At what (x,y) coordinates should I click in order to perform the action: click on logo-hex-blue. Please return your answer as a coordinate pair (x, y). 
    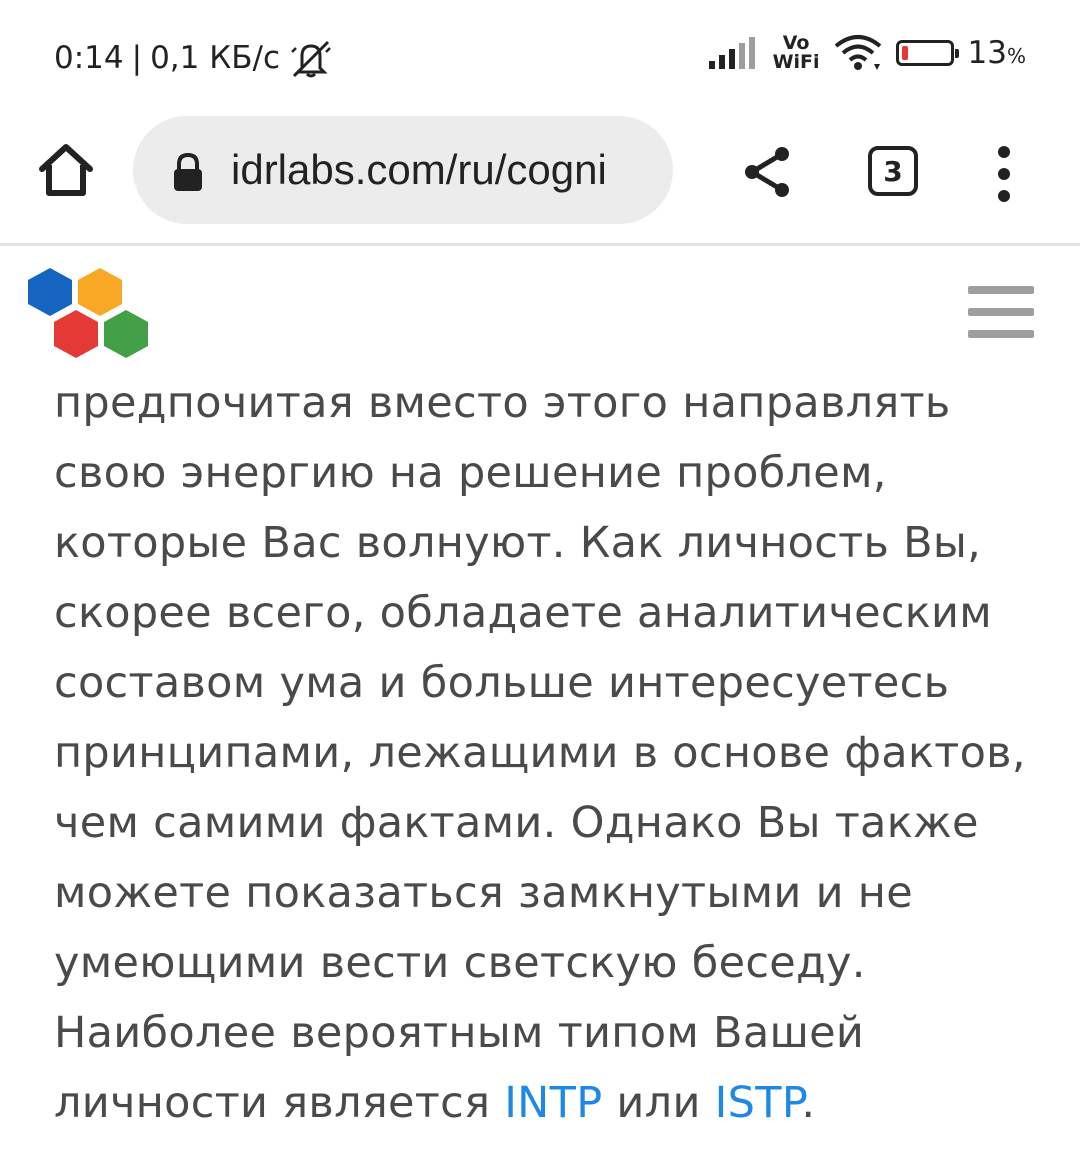
    Looking at the image, I should click on (50, 292).